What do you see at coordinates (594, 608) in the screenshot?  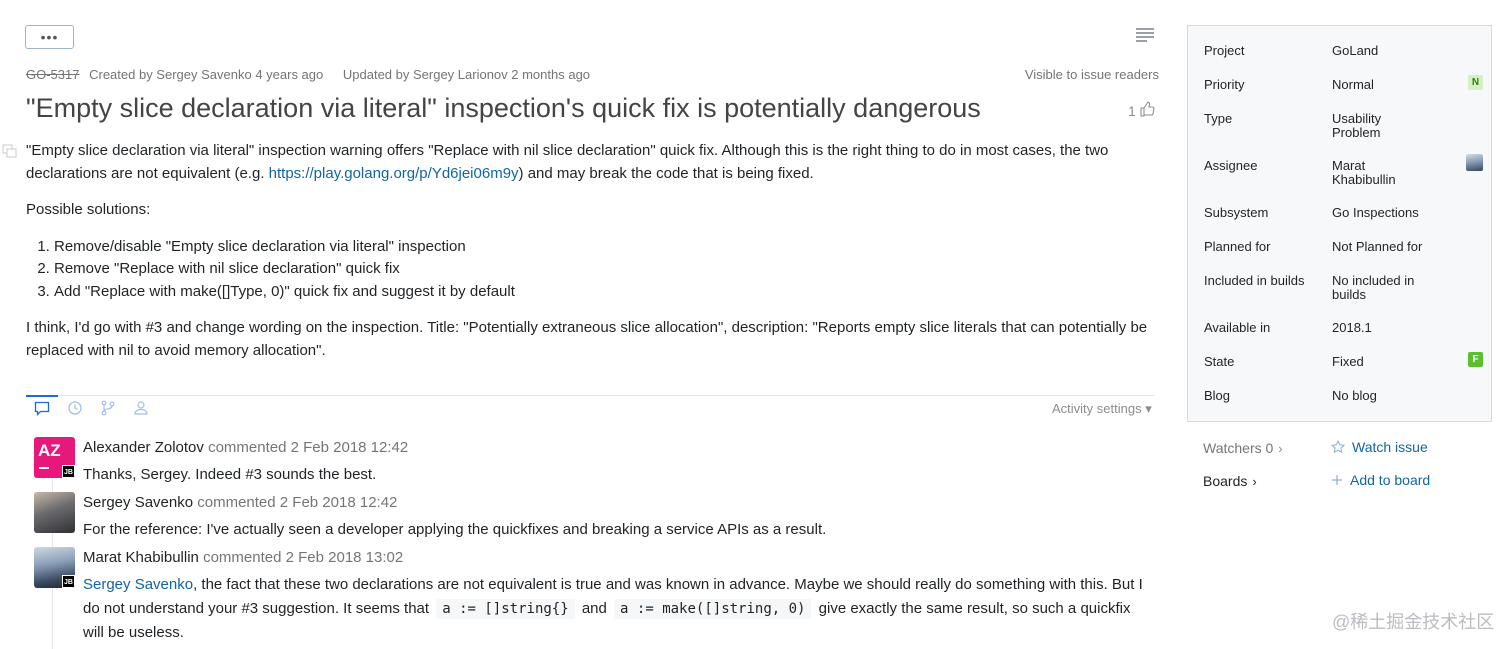 I see `comment-text: and` at bounding box center [594, 608].